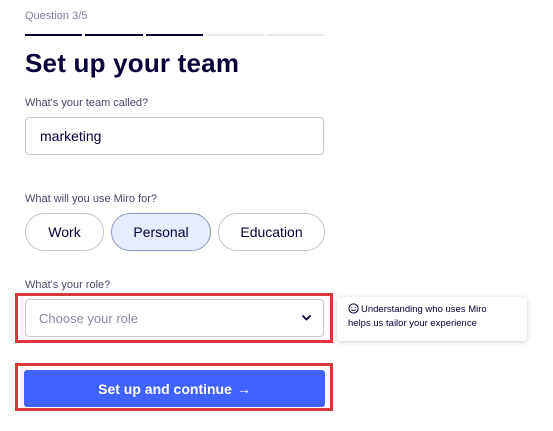 This screenshot has height=431, width=553. What do you see at coordinates (68, 285) in the screenshot?
I see `role-label: What's your role?` at bounding box center [68, 285].